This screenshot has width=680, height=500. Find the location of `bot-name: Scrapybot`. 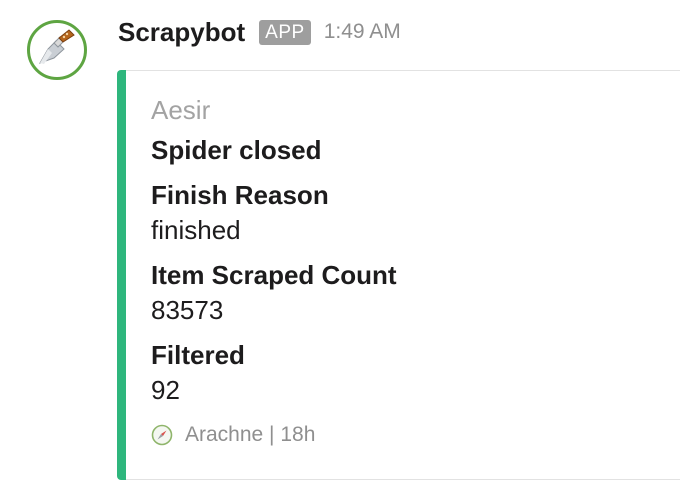

bot-name: Scrapybot is located at coordinates (181, 32).